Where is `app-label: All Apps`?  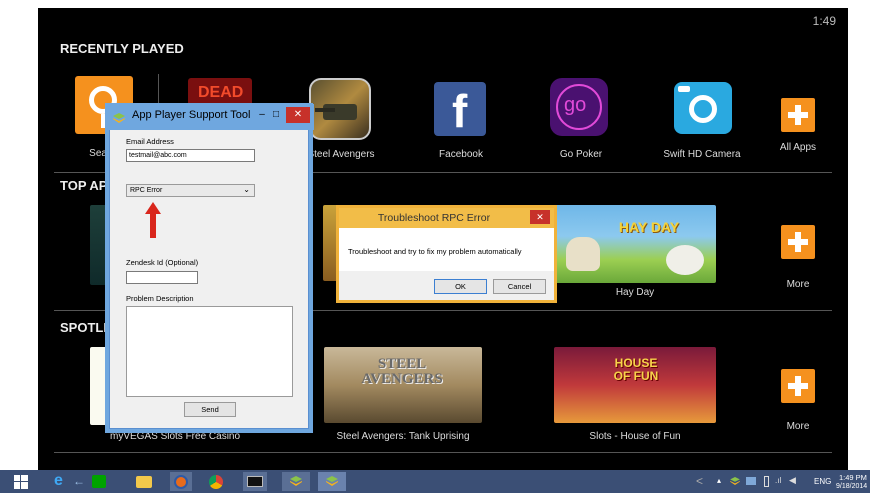
app-label: All Apps is located at coordinates (798, 147).